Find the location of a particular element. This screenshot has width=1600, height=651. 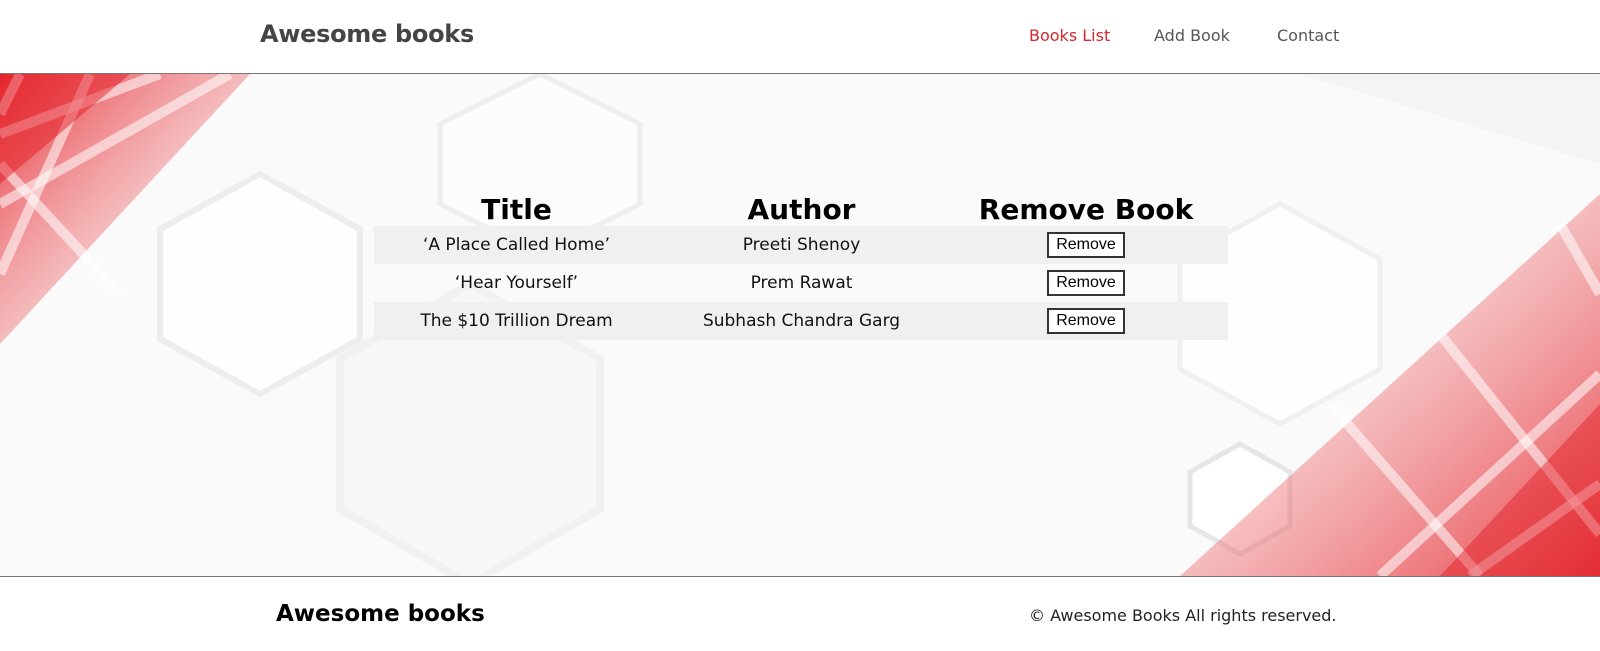

nav-books-list: Books List is located at coordinates (1069, 35).